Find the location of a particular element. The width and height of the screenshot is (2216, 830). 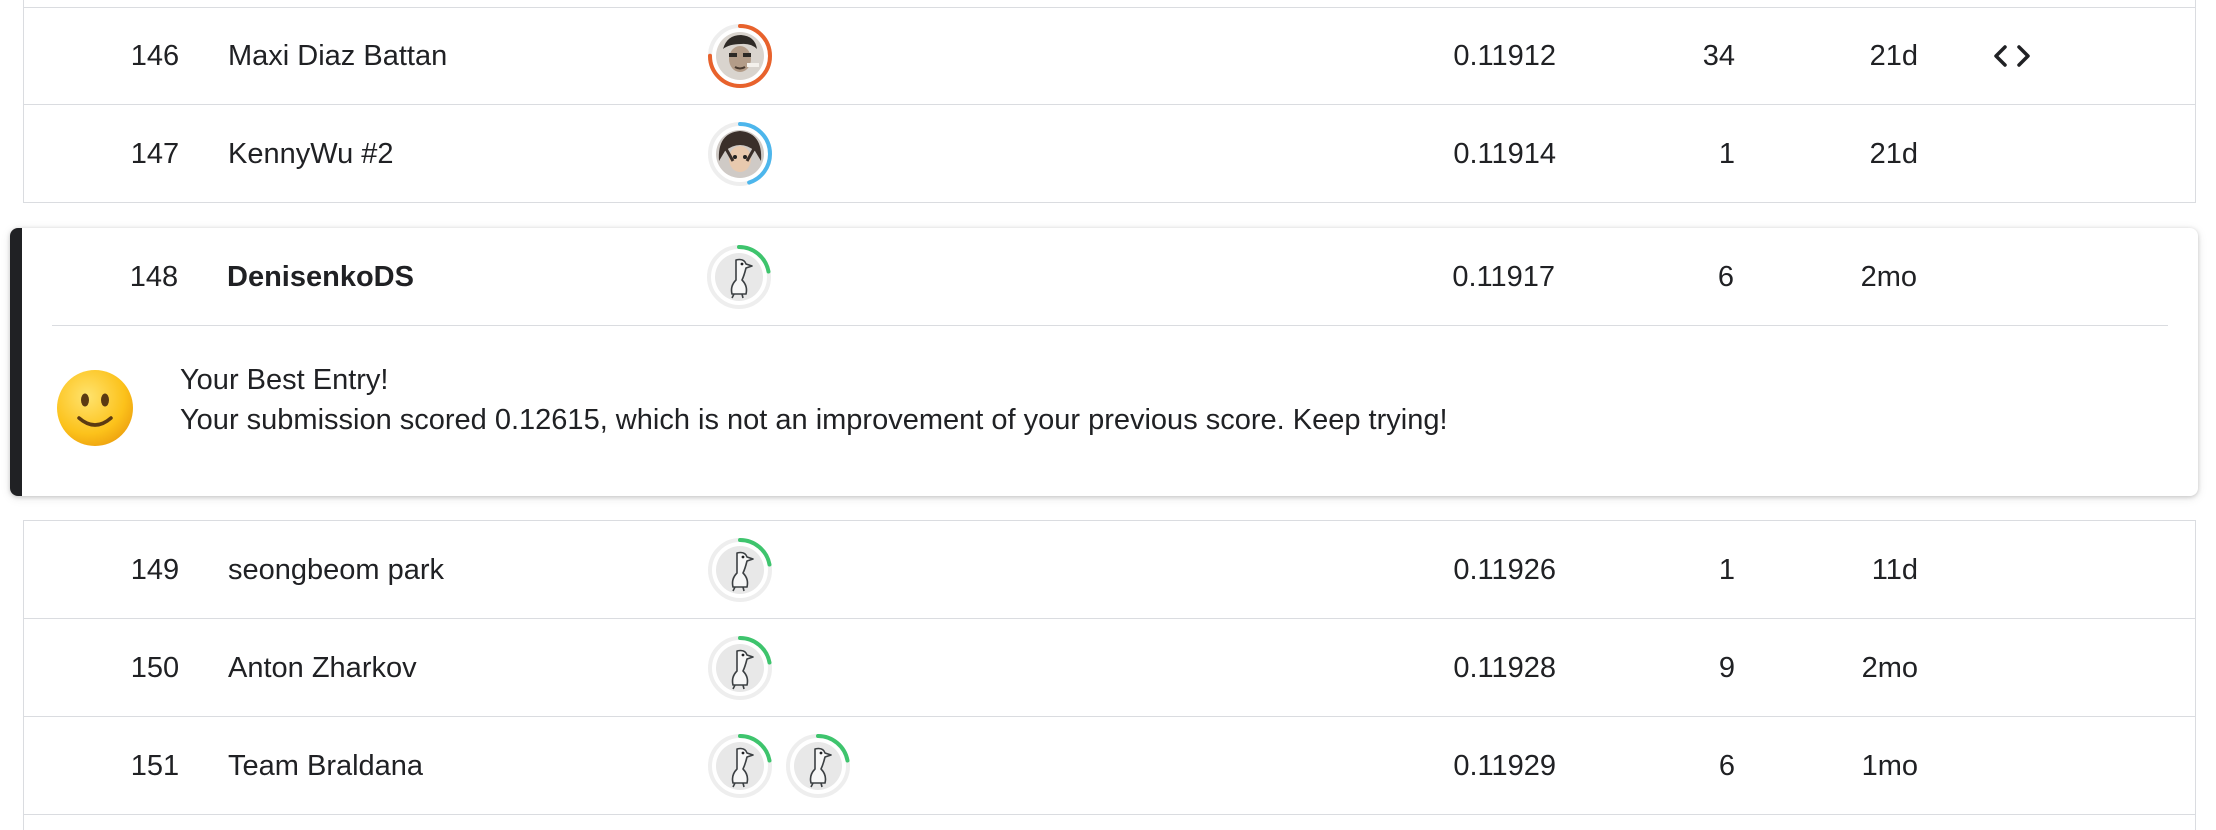

rank-cell: 149 is located at coordinates (155, 569).